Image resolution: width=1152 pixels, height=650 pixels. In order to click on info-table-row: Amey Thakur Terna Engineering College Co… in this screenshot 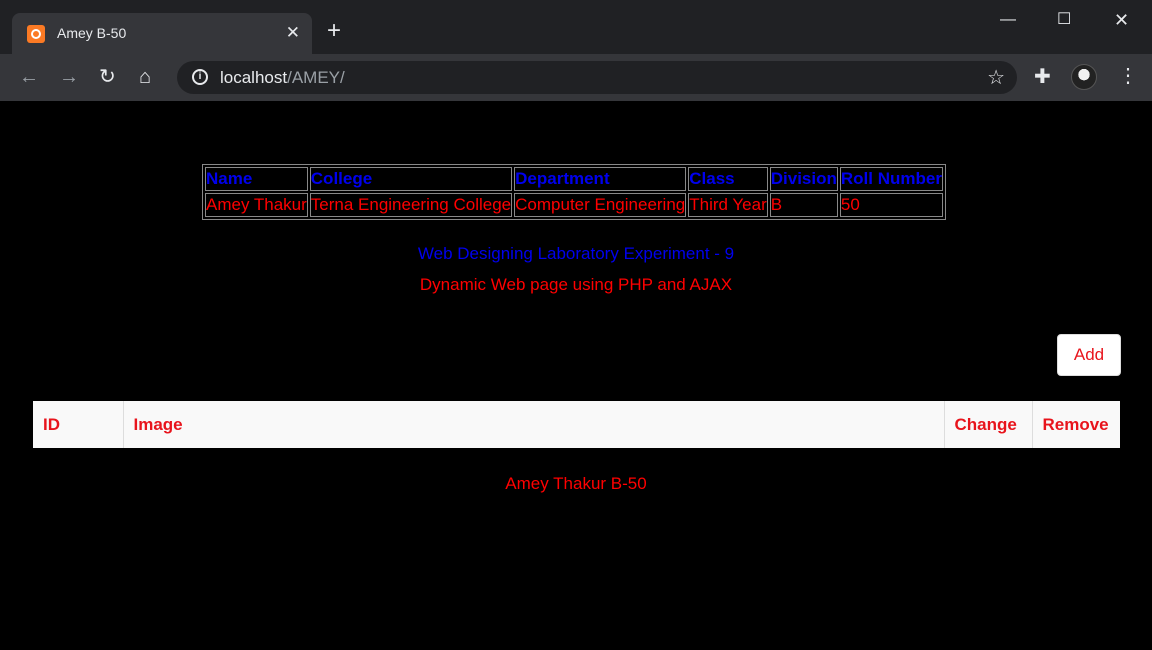, I will do `click(574, 205)`.